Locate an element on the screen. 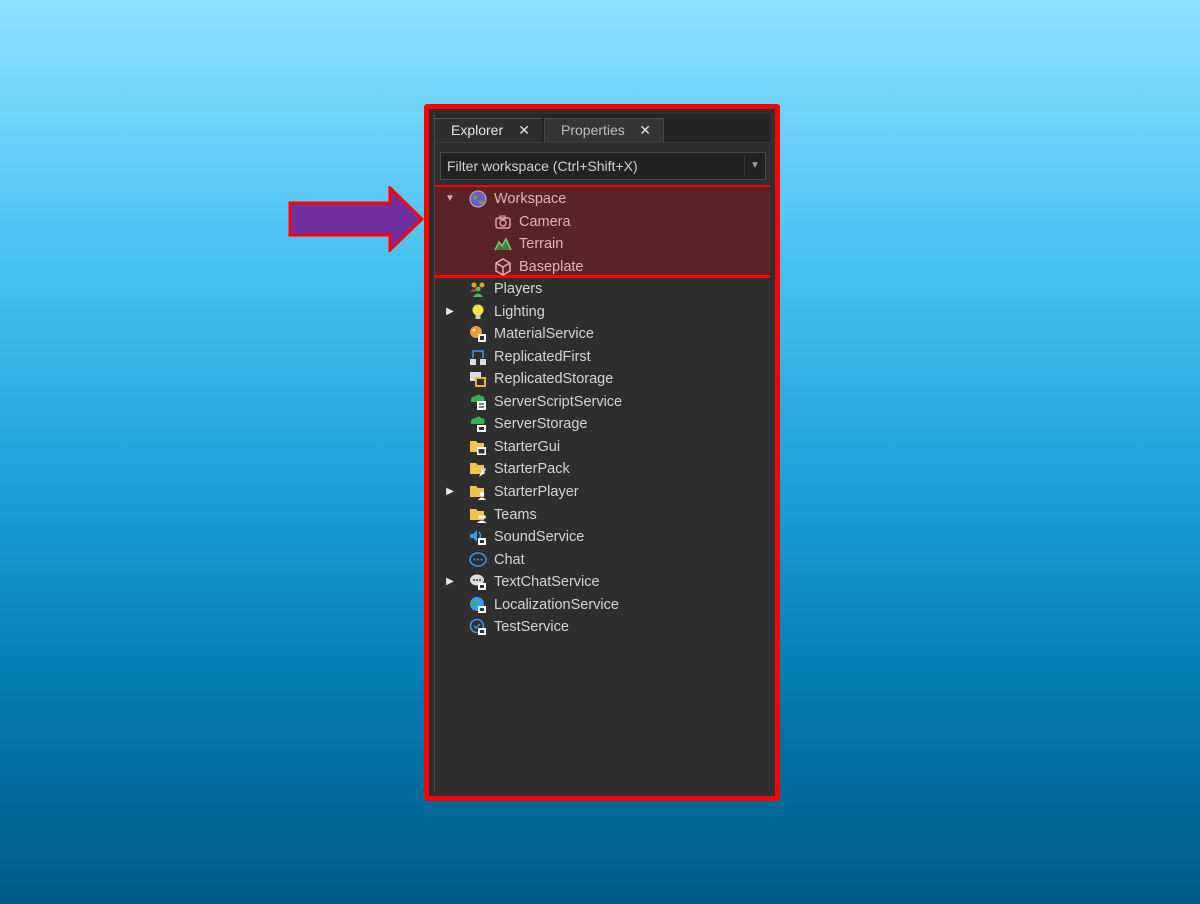 The height and width of the screenshot is (904, 1200). tree-item-label: ServerStorage is located at coordinates (541, 424).